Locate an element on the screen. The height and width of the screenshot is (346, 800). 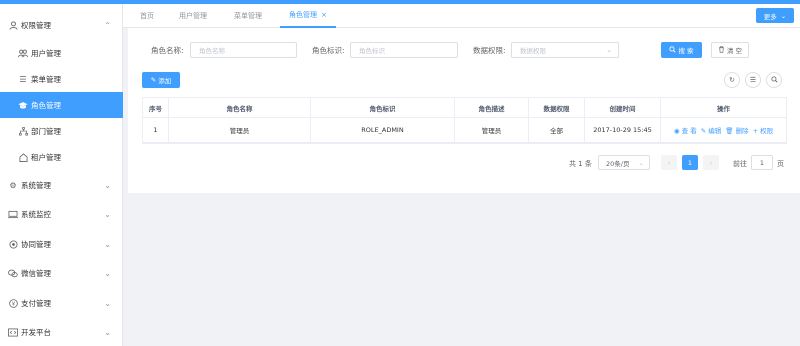
sidebar-item-label: 权限管理 is located at coordinates (36, 25).